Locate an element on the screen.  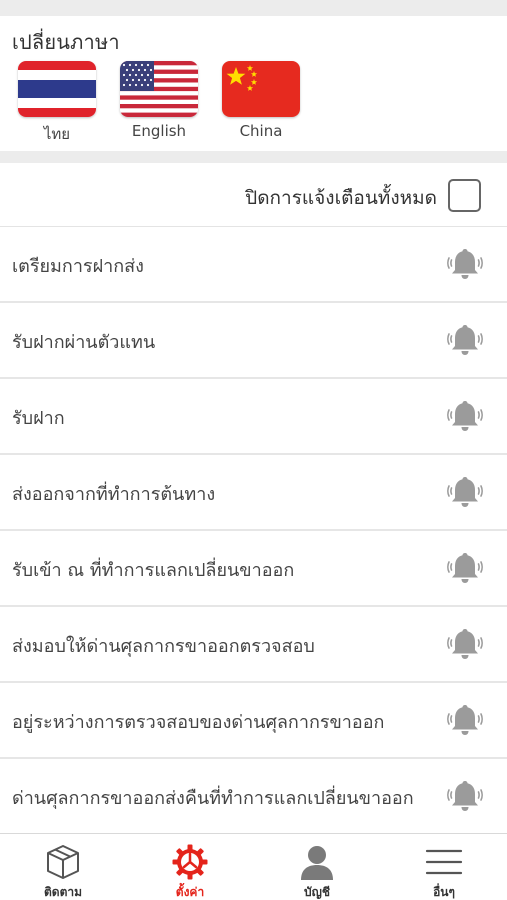
language-option-thai: ไทย is located at coordinates (58, 102).